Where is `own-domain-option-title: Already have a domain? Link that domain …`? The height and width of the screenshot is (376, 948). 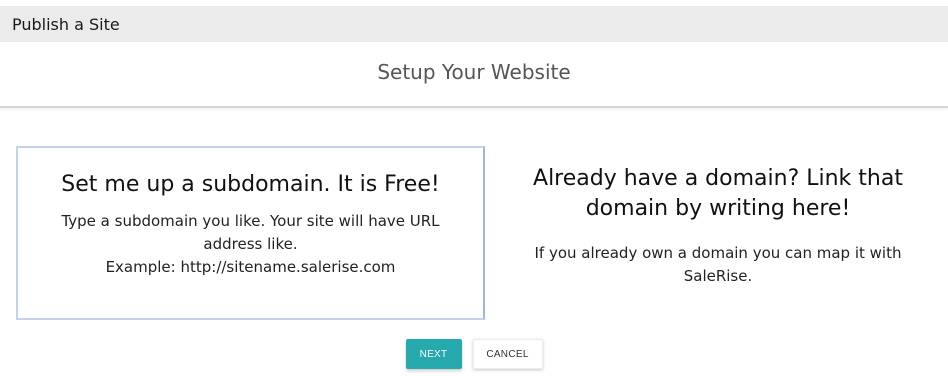
own-domain-option-title: Already have a domain? Link that domain … is located at coordinates (718, 193).